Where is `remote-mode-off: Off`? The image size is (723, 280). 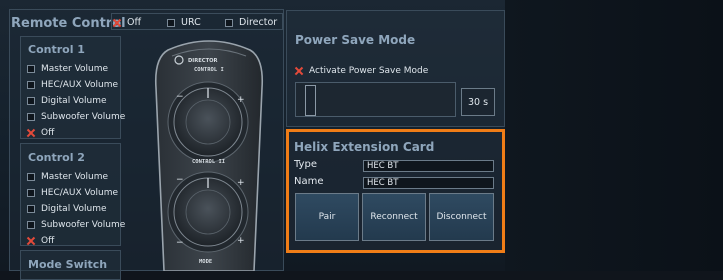
remote-mode-off: Off is located at coordinates (140, 22).